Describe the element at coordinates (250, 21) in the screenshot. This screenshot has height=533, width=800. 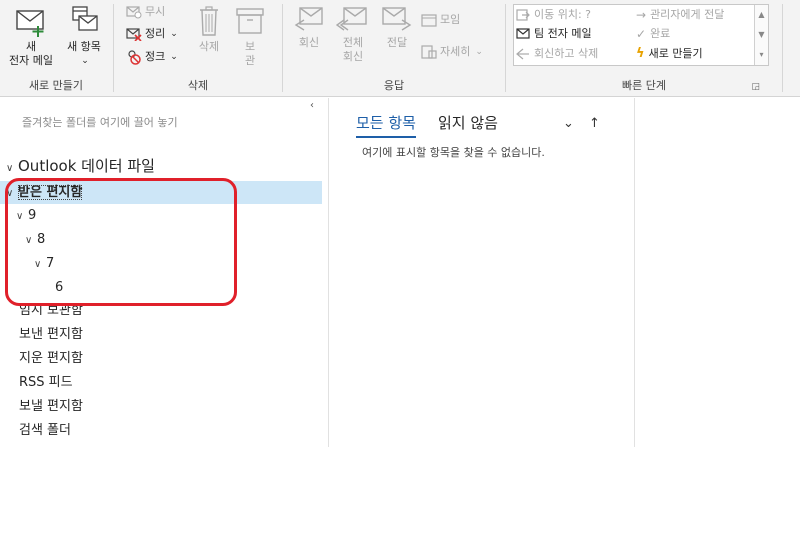
I see `archive-icon` at that location.